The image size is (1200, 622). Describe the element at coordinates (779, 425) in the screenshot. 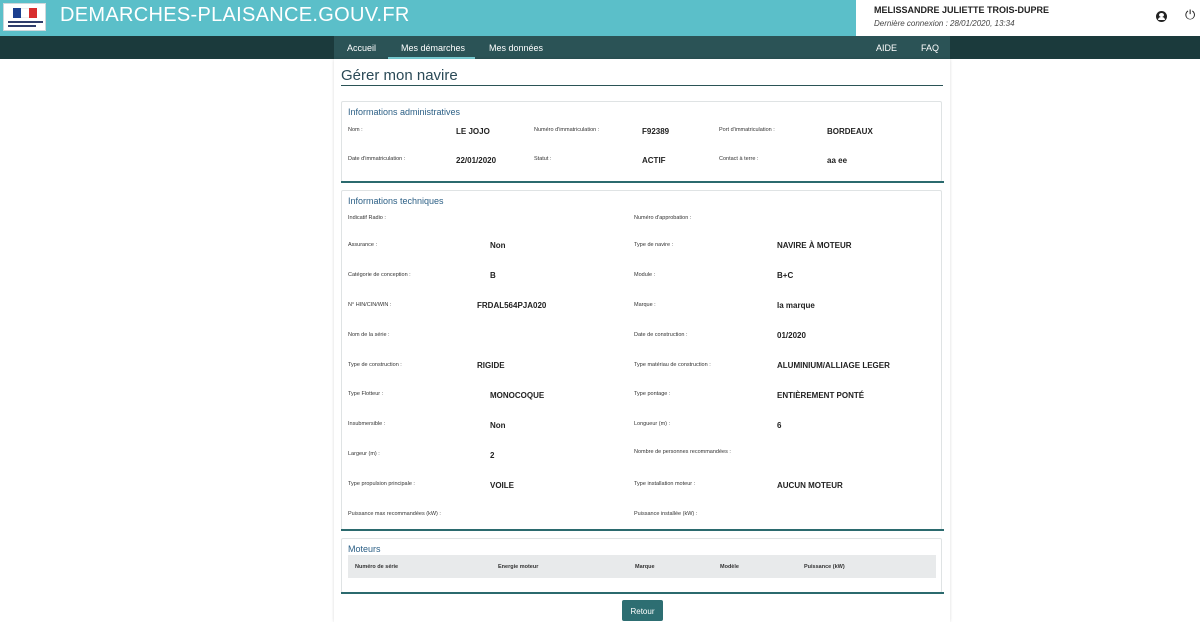

I see `field-value: 6` at that location.